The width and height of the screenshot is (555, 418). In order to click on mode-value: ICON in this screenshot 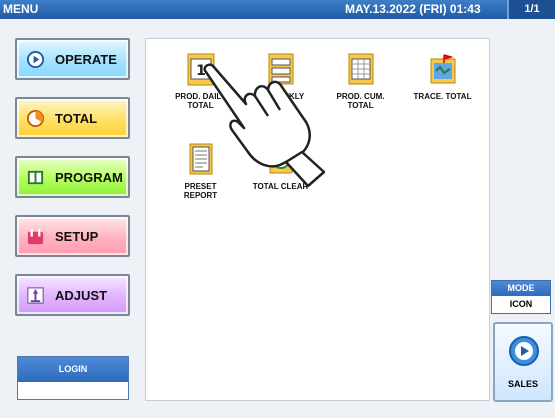, I will do `click(521, 304)`.